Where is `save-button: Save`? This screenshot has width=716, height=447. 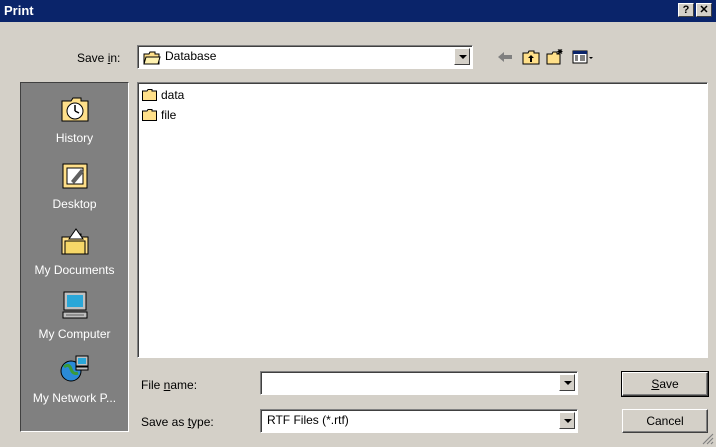
save-button: Save is located at coordinates (665, 384).